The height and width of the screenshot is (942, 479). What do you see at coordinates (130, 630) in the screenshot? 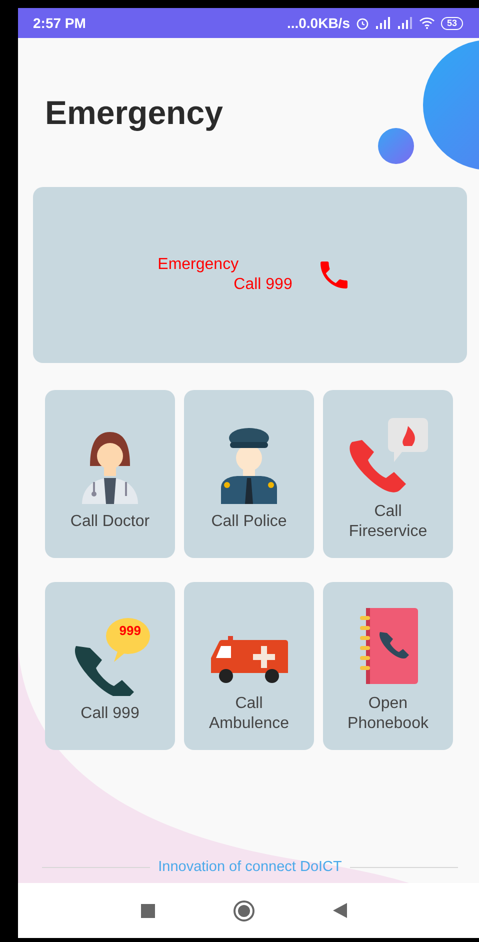
I see `bubble-number: 999` at bounding box center [130, 630].